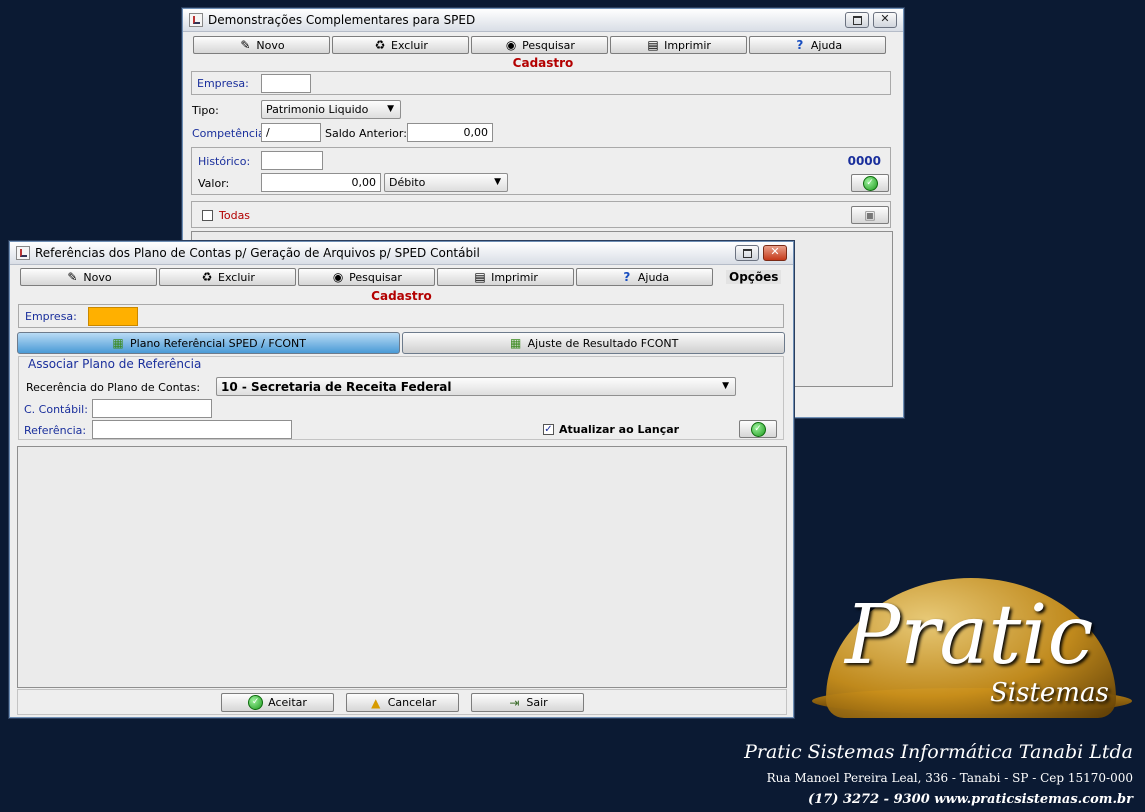 The width and height of the screenshot is (1145, 812). Describe the element at coordinates (514, 702) in the screenshot. I see `exit-icon: ⇥` at that location.